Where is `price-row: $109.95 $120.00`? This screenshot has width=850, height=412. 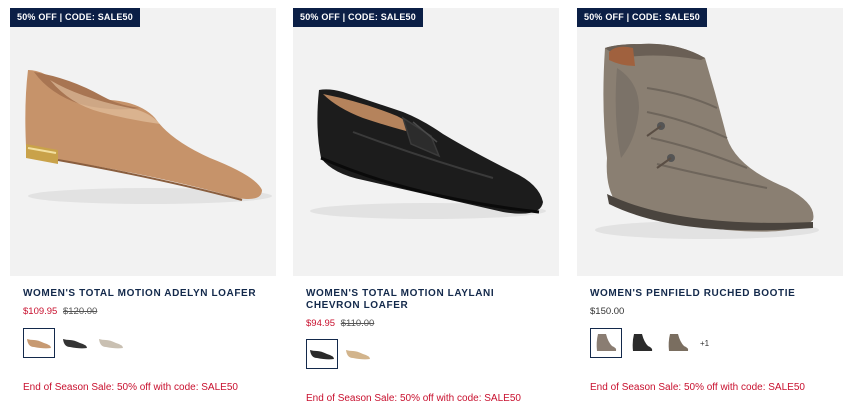
price-row: $109.95 $120.00 is located at coordinates (60, 311).